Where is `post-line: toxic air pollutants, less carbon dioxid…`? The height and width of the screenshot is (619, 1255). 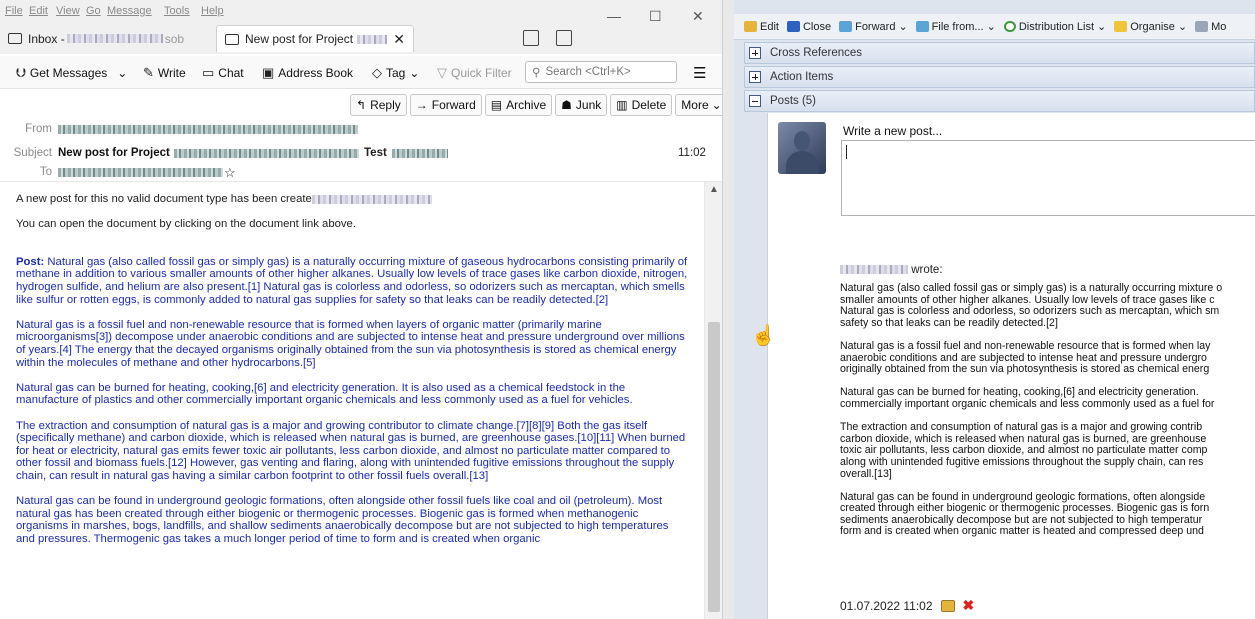
post-line: toxic air pollutants, less carbon dioxid… is located at coordinates (1024, 450).